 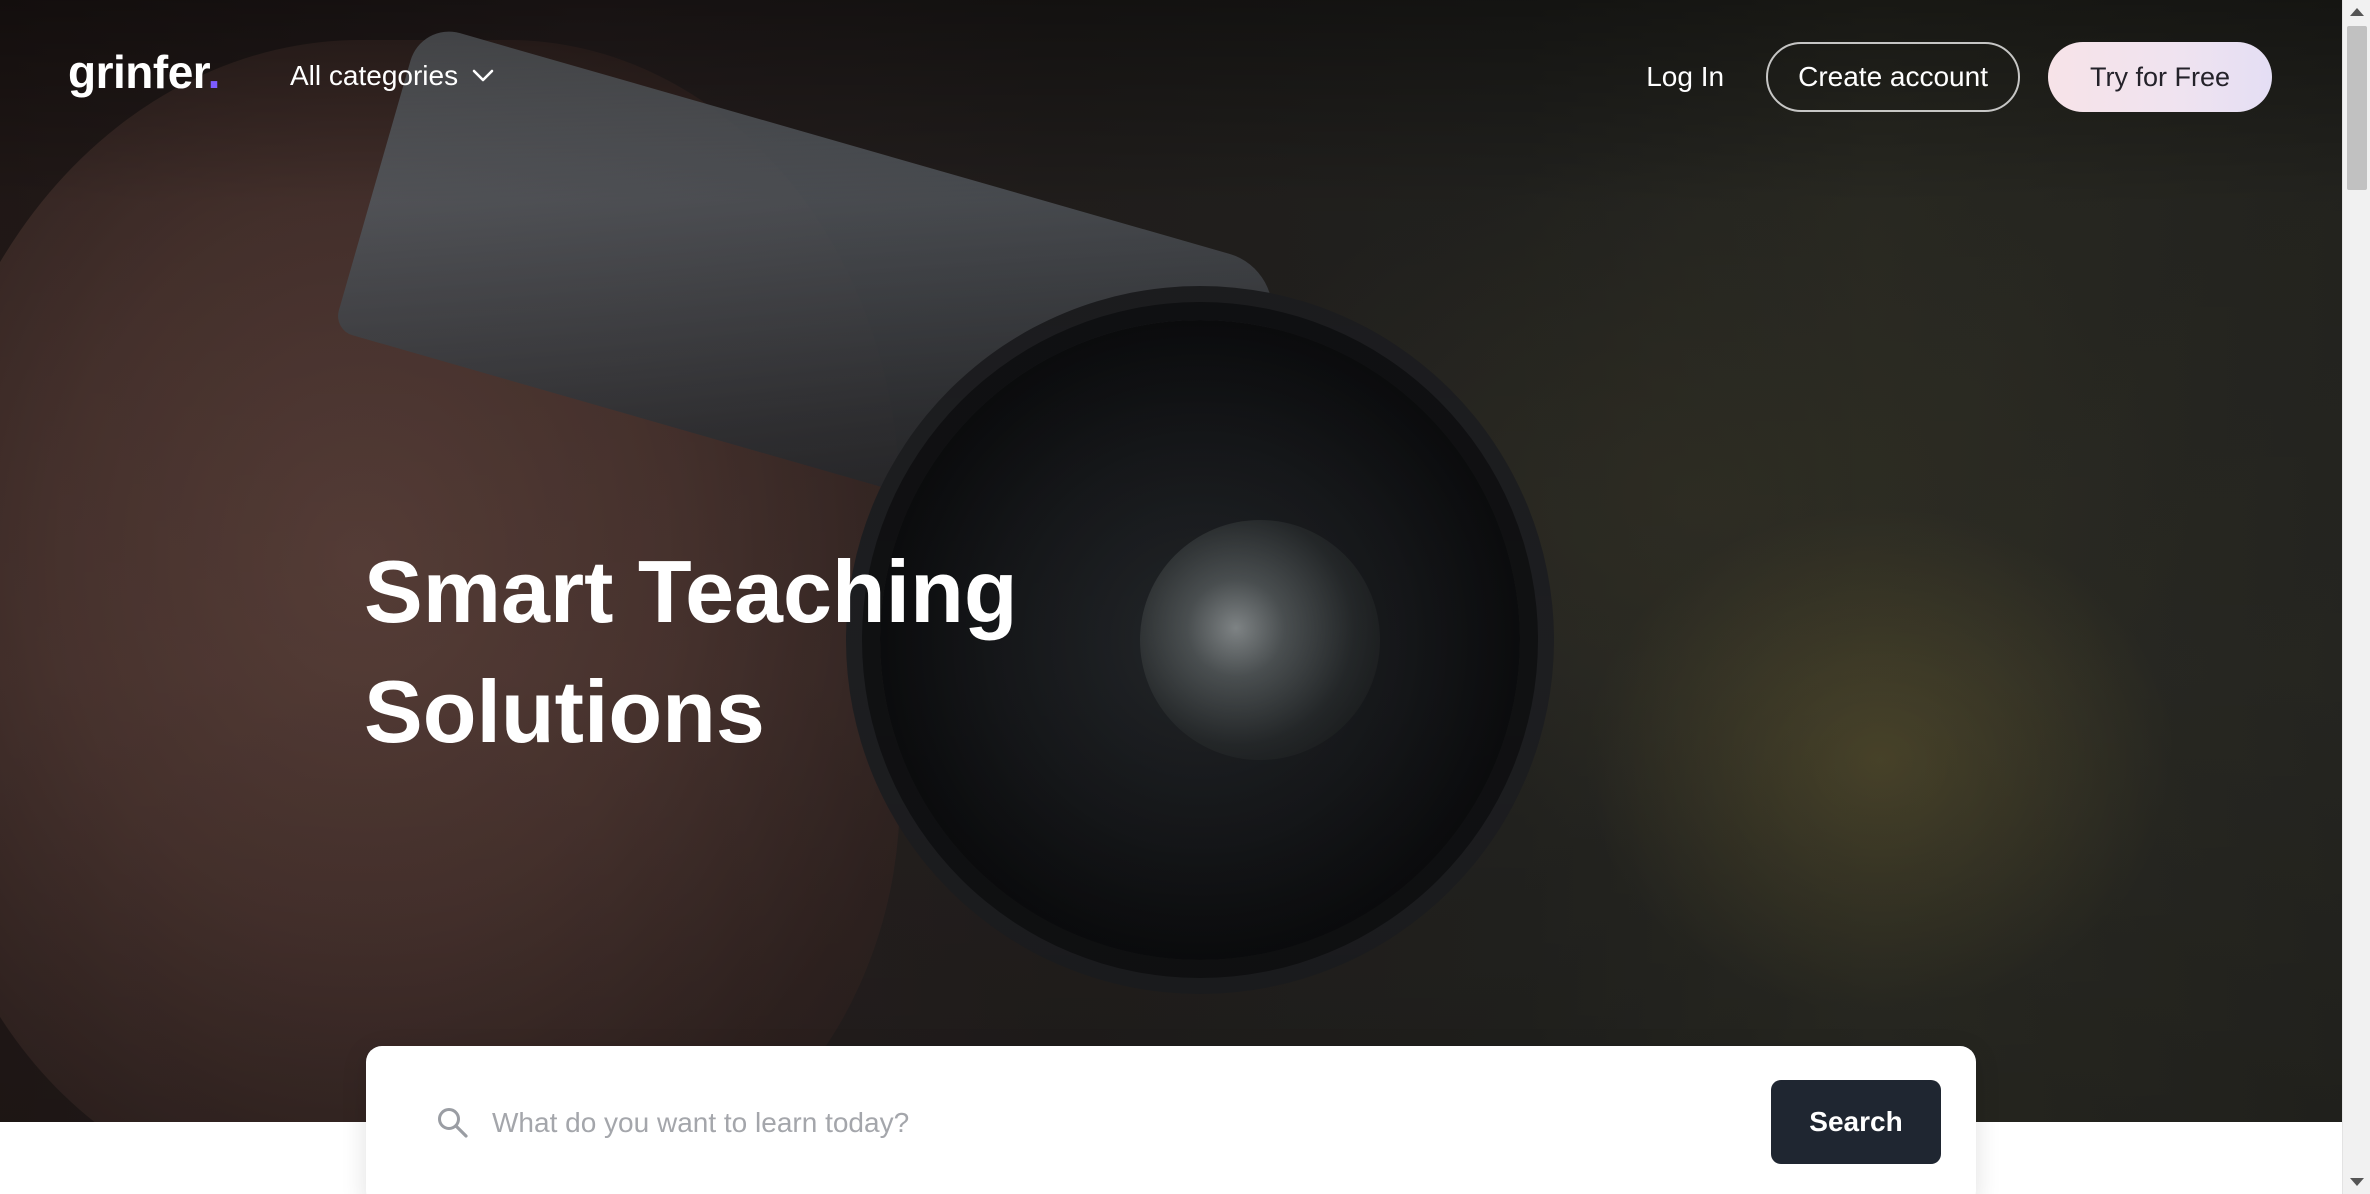 What do you see at coordinates (2357, 108) in the screenshot?
I see `scrollbar-thumb` at bounding box center [2357, 108].